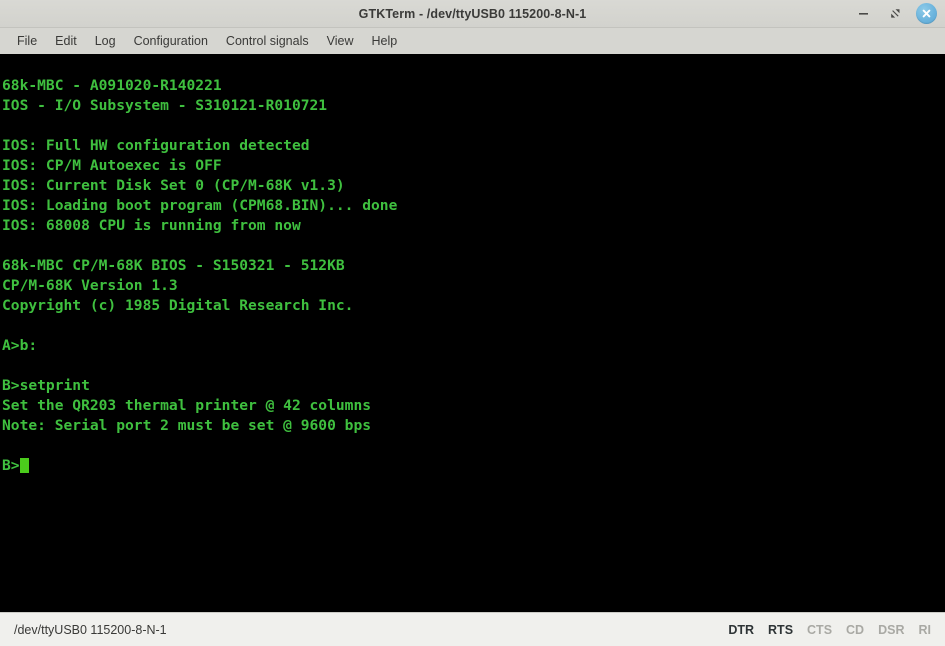  I want to click on terminal-line: IOS: CP/M Autoexec is OFF, so click(112, 165).